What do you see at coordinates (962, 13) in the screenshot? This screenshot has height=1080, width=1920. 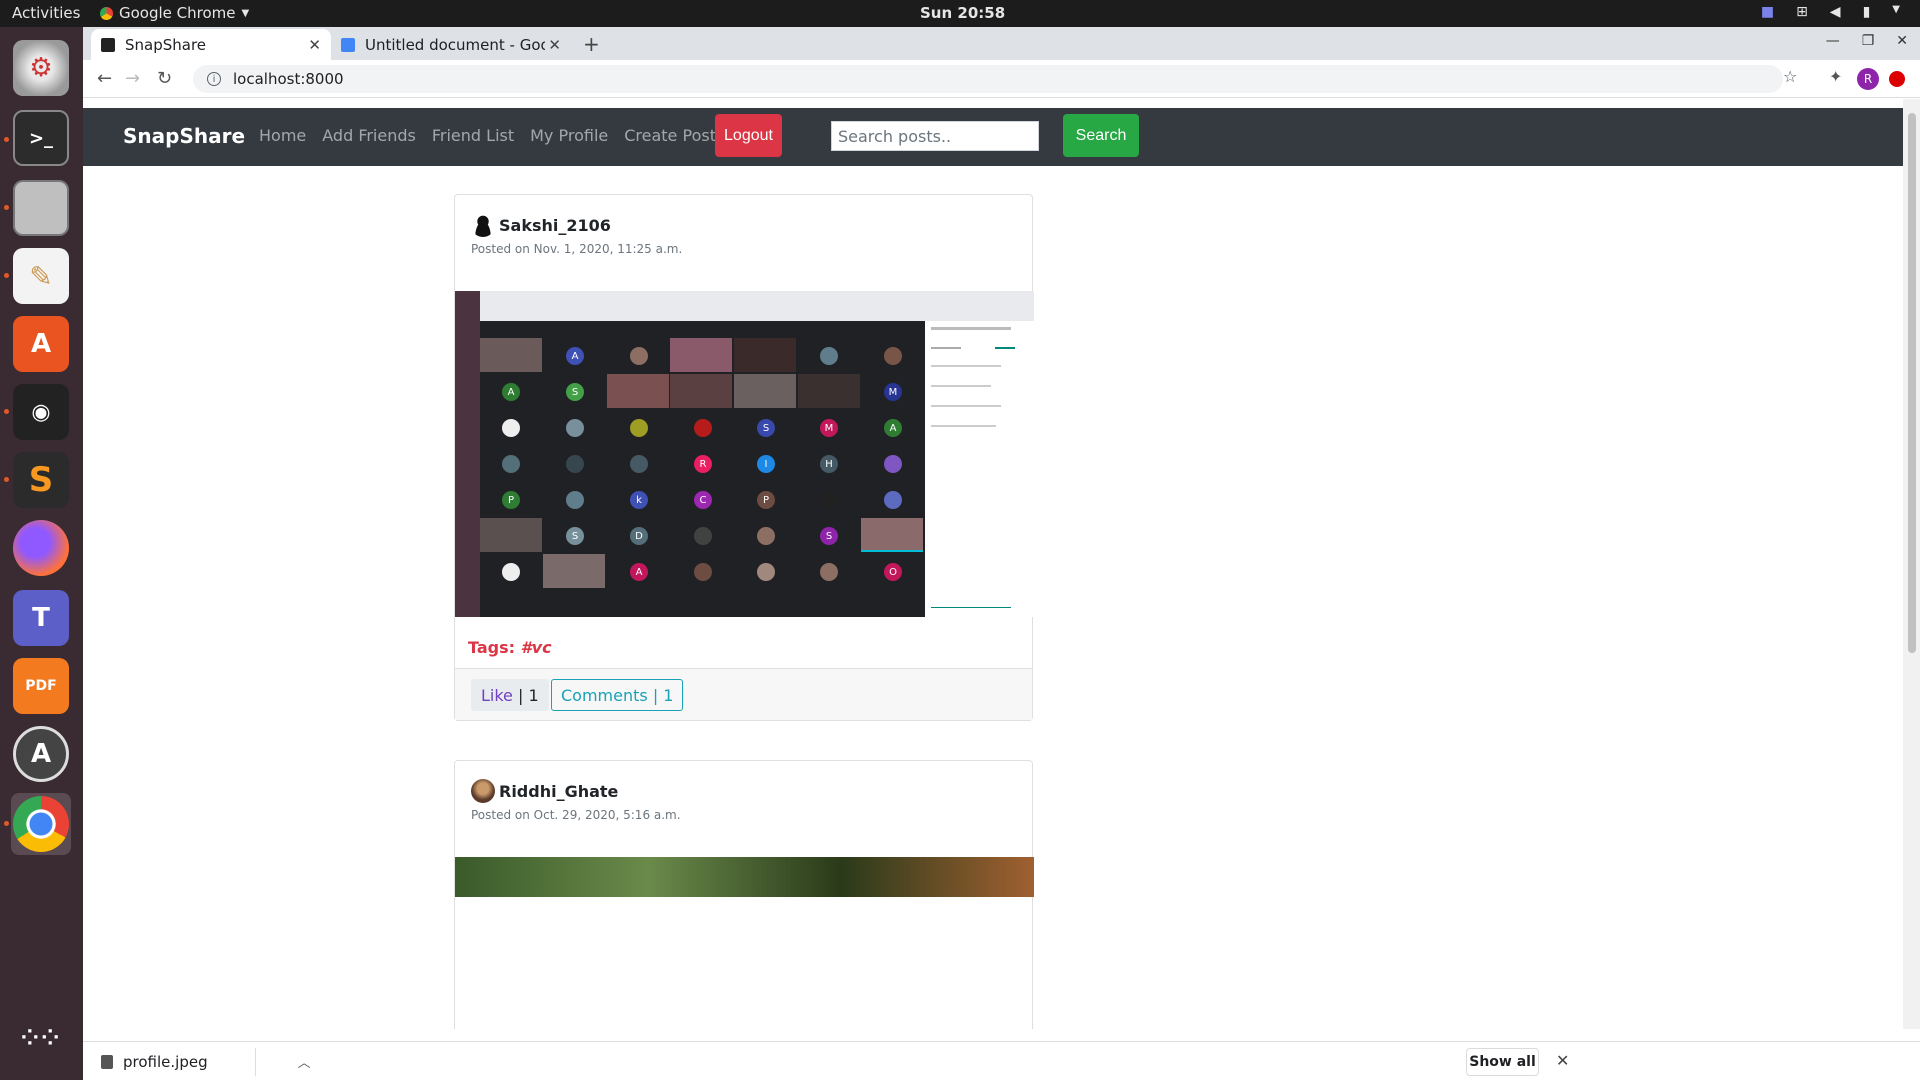 I see `clock: Sun 20:58` at bounding box center [962, 13].